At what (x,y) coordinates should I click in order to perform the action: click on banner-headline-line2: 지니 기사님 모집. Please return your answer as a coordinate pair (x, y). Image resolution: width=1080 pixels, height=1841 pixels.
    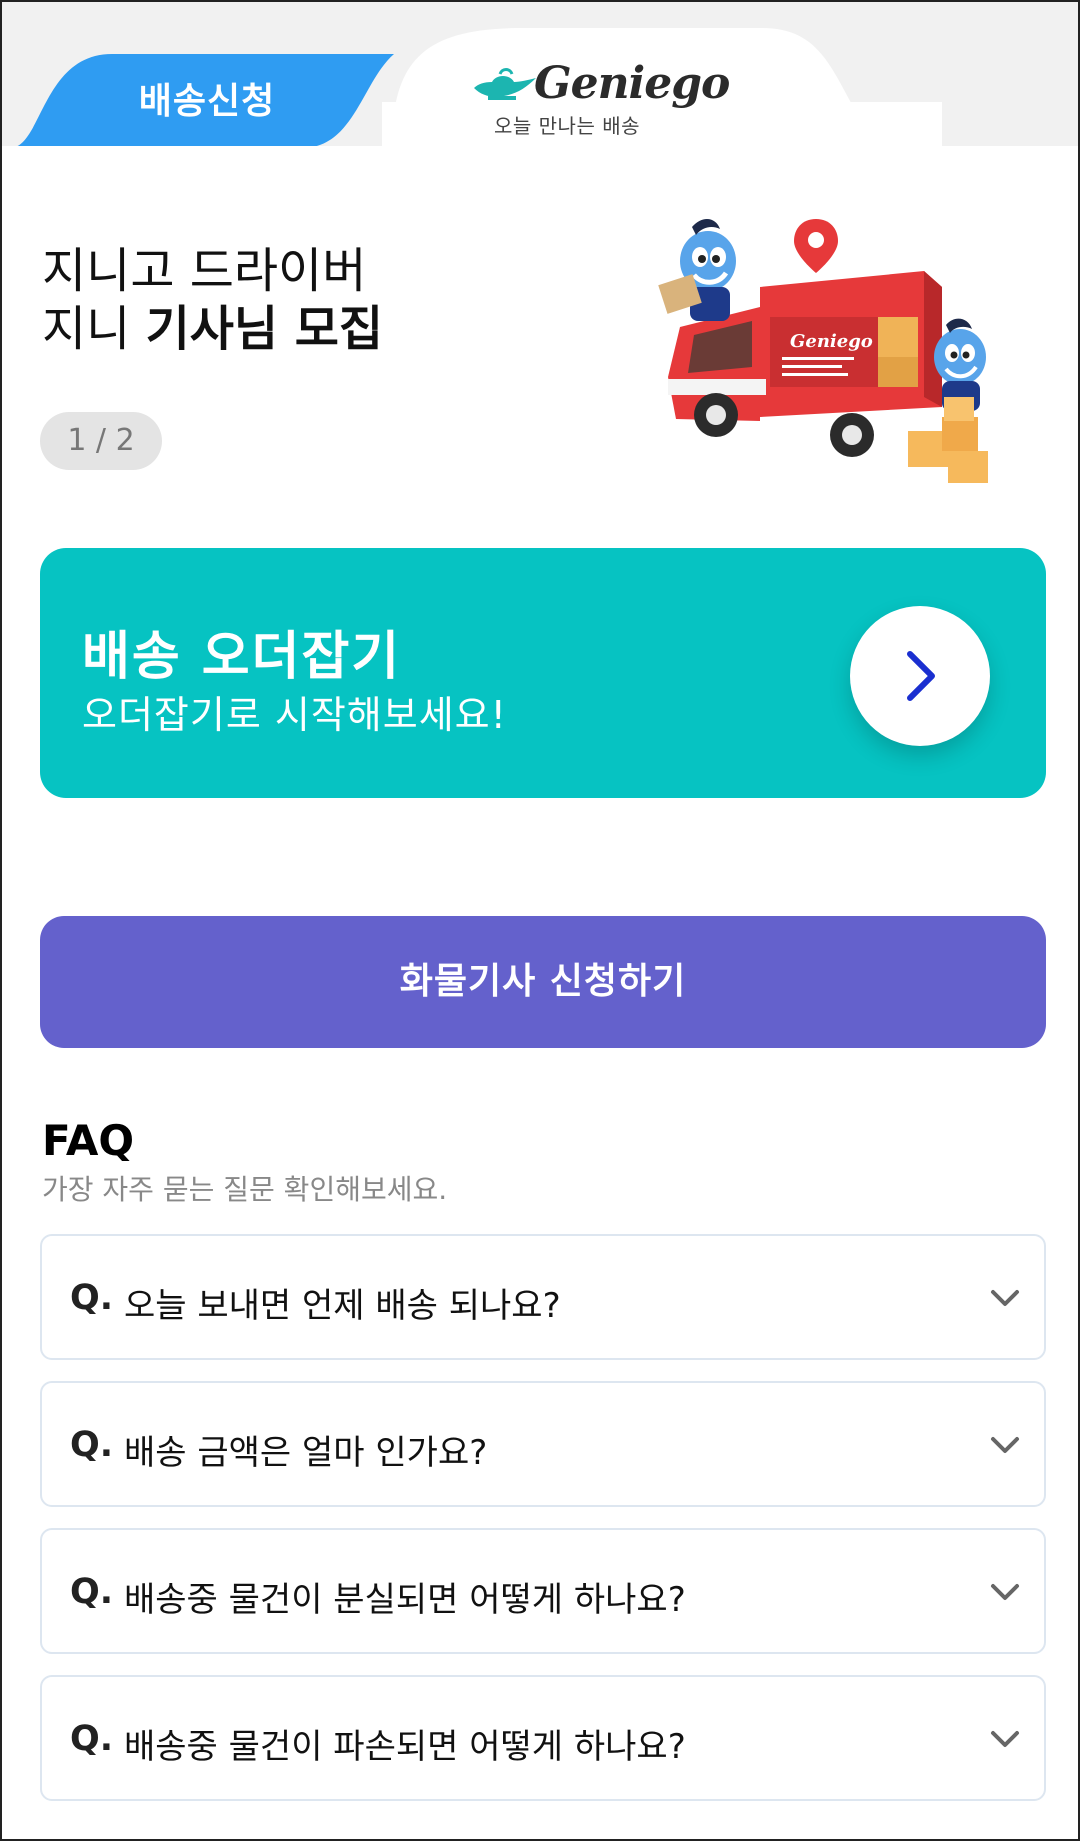
    Looking at the image, I should click on (342, 329).